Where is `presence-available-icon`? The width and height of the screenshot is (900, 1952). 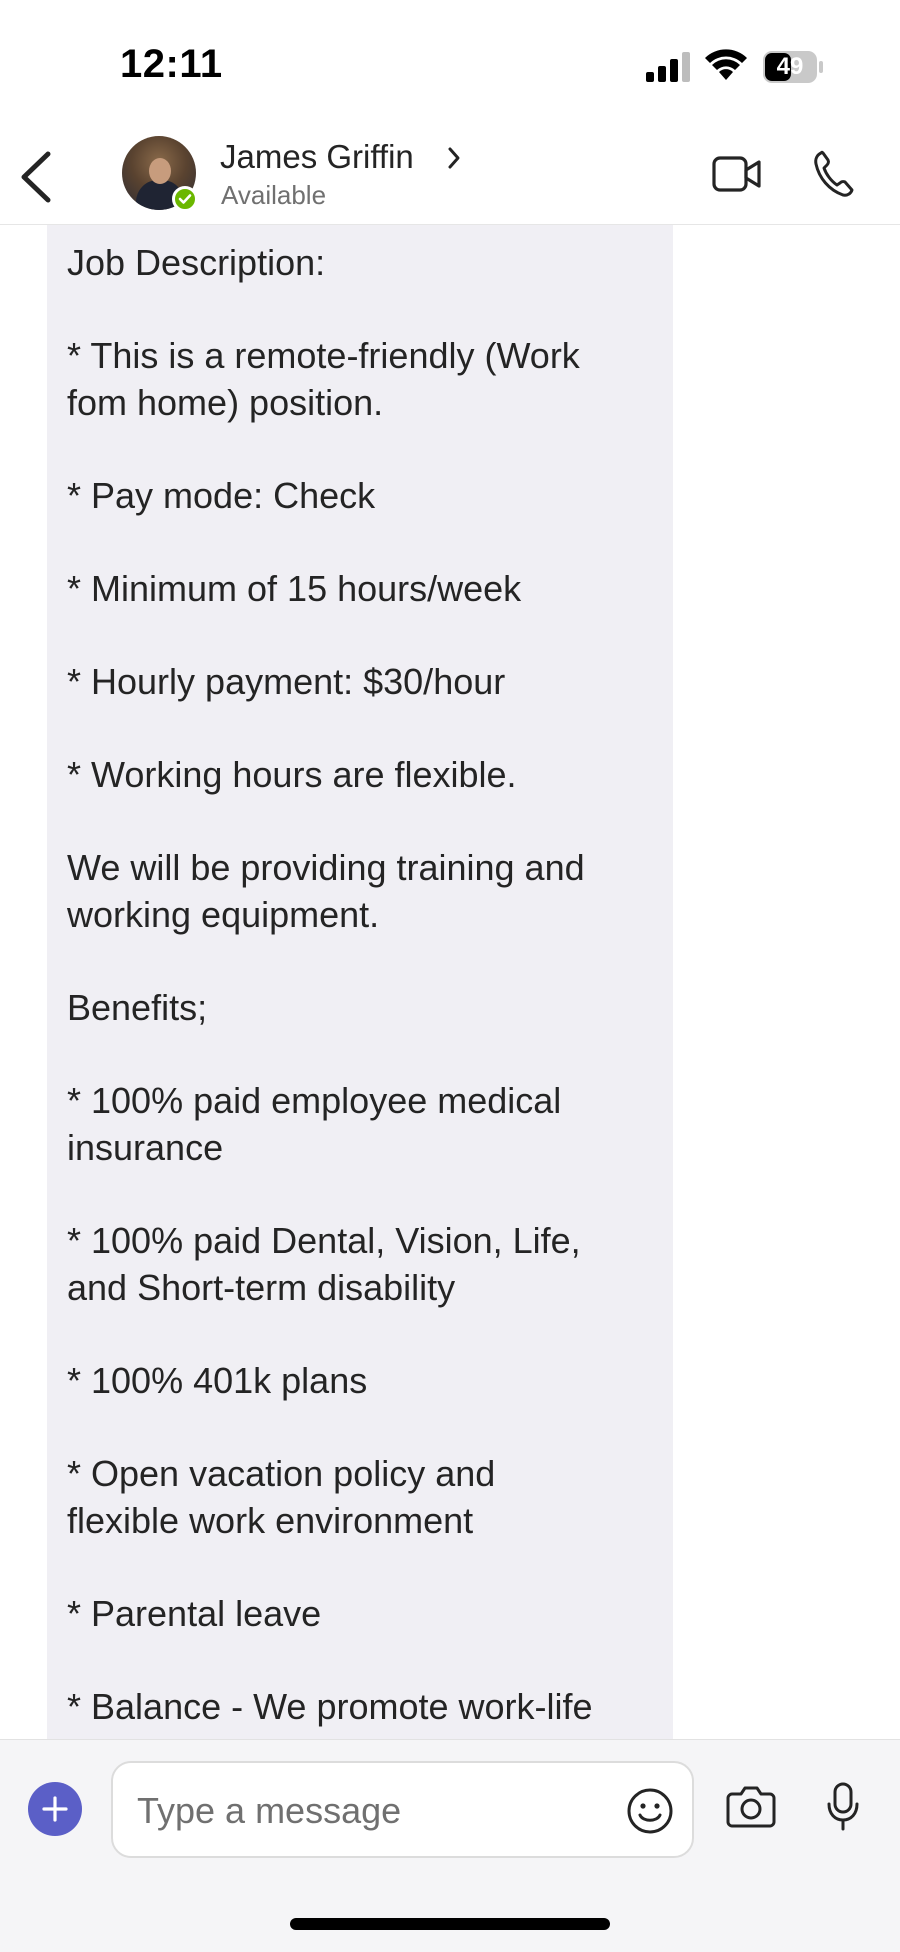 presence-available-icon is located at coordinates (185, 199).